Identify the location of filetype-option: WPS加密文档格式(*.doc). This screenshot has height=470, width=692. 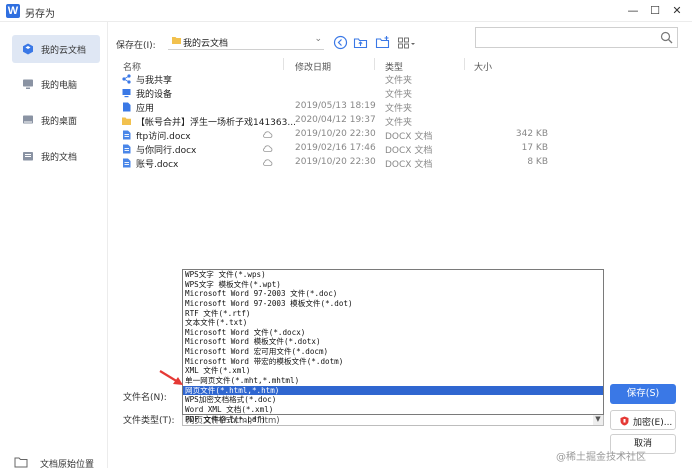
(393, 400).